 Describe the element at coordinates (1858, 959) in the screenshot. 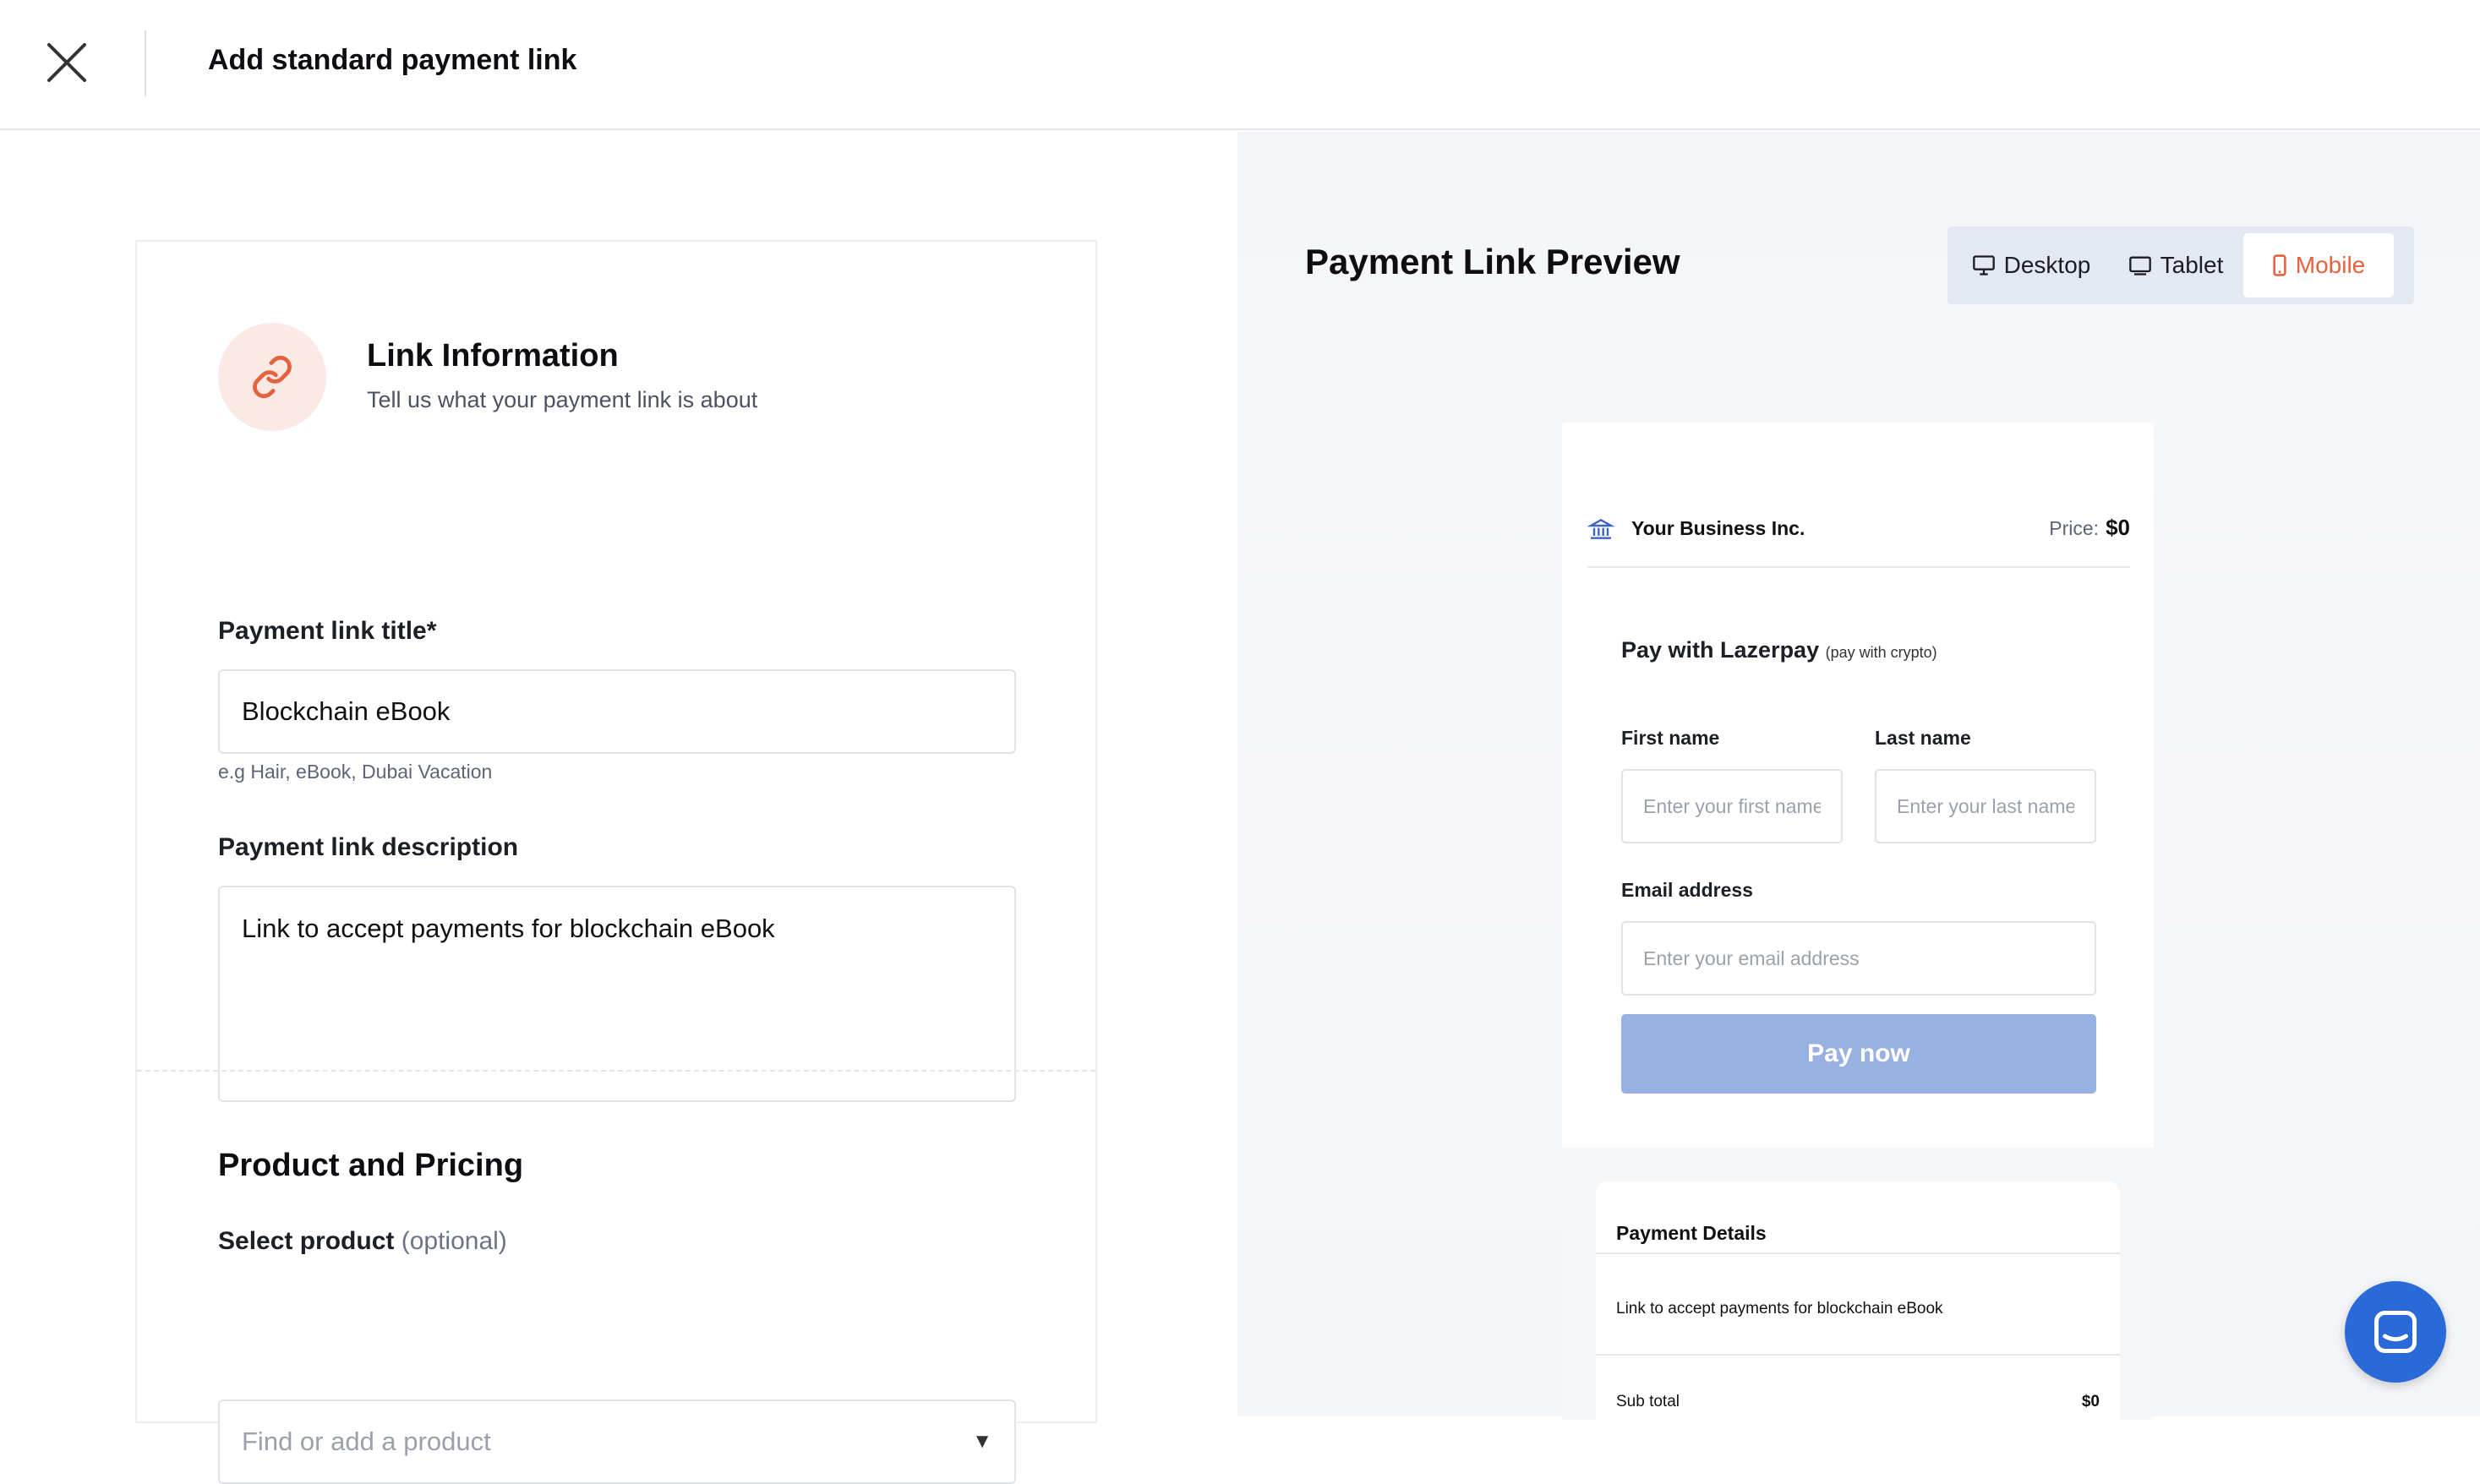

I see `email-input` at that location.